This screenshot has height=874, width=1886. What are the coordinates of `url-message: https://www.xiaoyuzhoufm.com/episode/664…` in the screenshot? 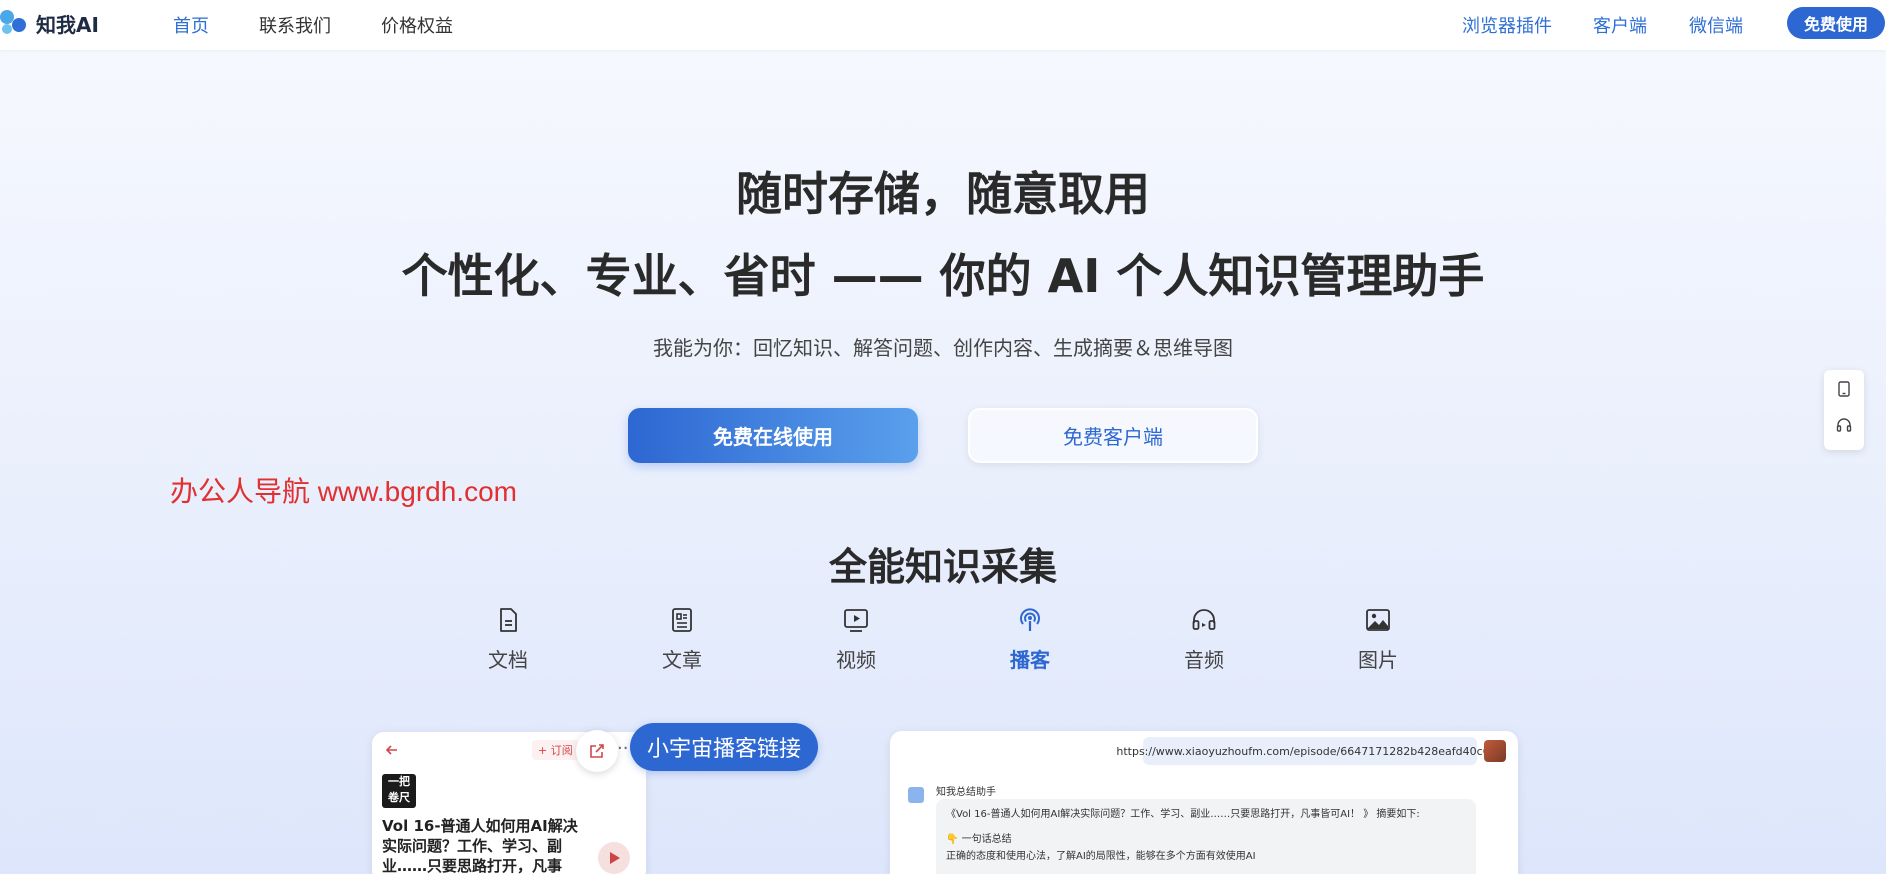 It's located at (1310, 751).